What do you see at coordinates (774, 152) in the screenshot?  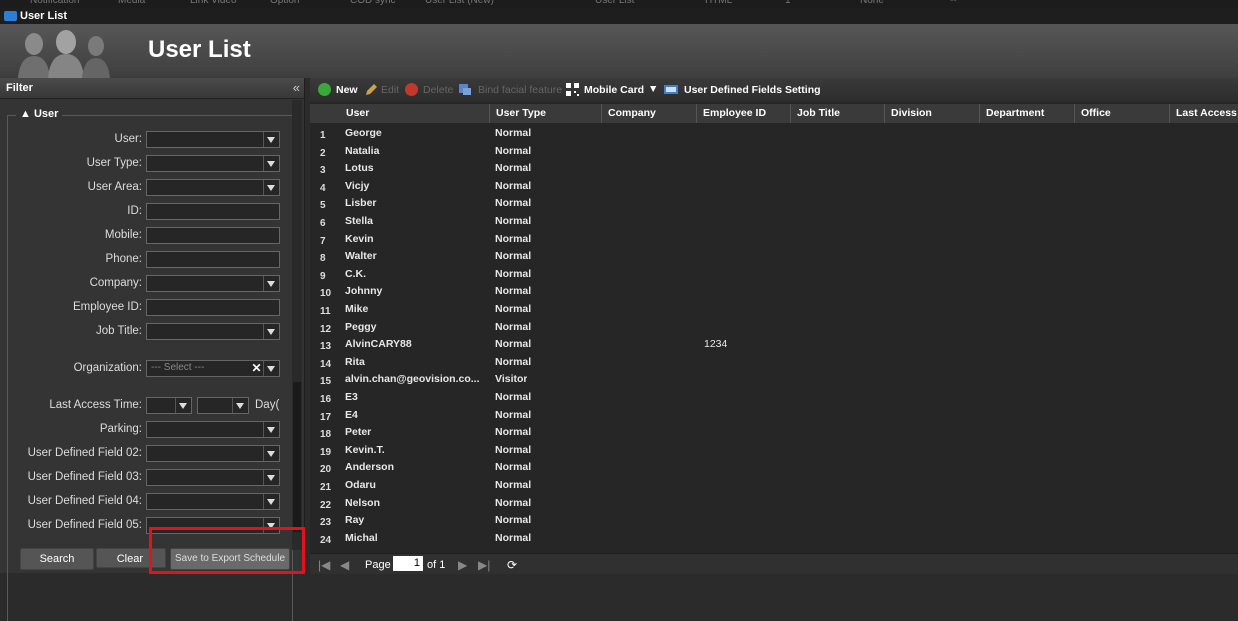 I see `table-row: 2 Natalia Normal` at bounding box center [774, 152].